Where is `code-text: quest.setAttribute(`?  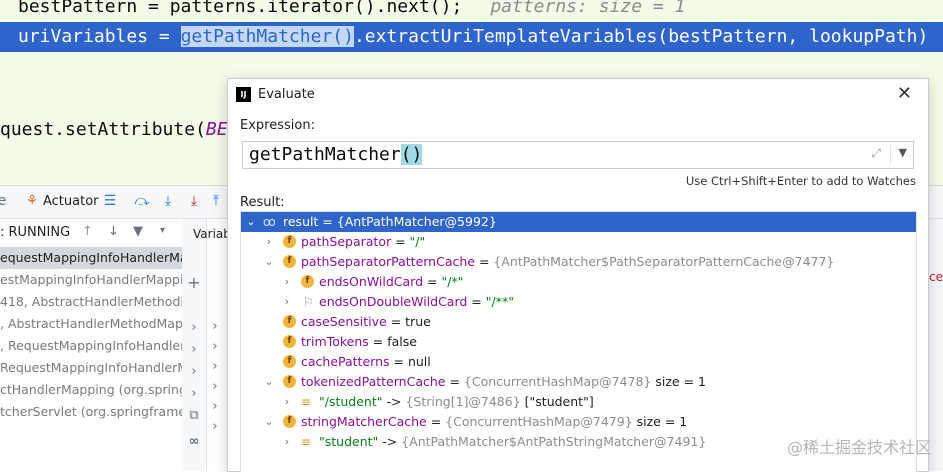 code-text: quest.setAttribute( is located at coordinates (103, 129).